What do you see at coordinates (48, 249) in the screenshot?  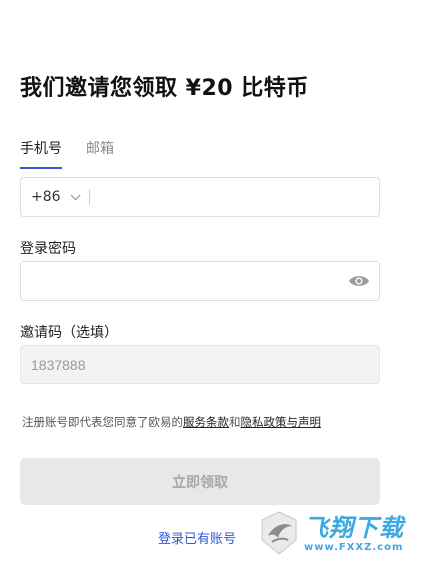 I see `password-label: 登录密码` at bounding box center [48, 249].